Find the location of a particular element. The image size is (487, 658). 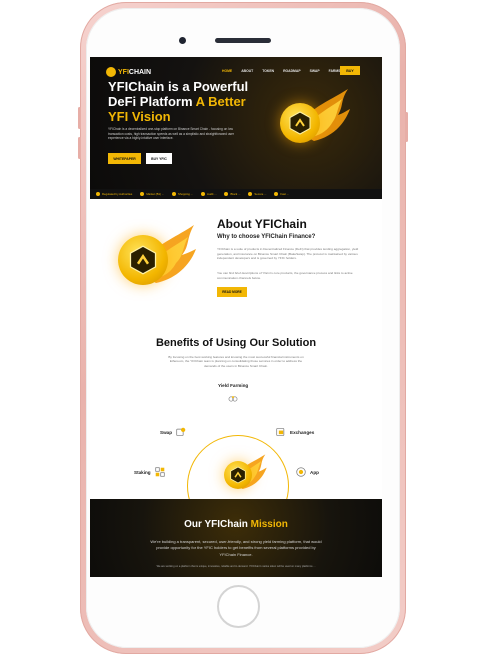

hero-title-line3: YFI Vision is located at coordinates (139, 116).